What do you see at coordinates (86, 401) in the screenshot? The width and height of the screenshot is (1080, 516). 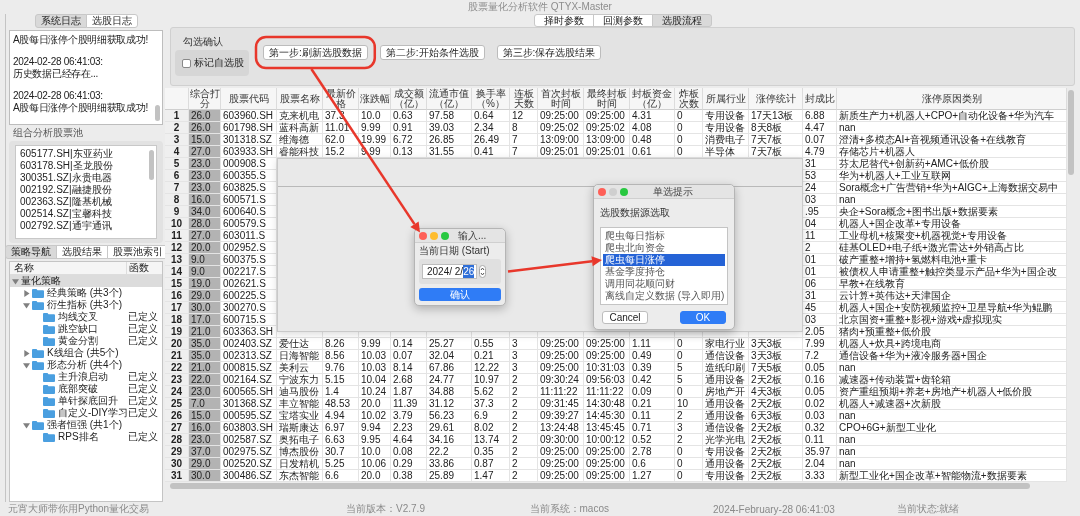 I see `tree-item: 单针探底回升 已定义` at bounding box center [86, 401].